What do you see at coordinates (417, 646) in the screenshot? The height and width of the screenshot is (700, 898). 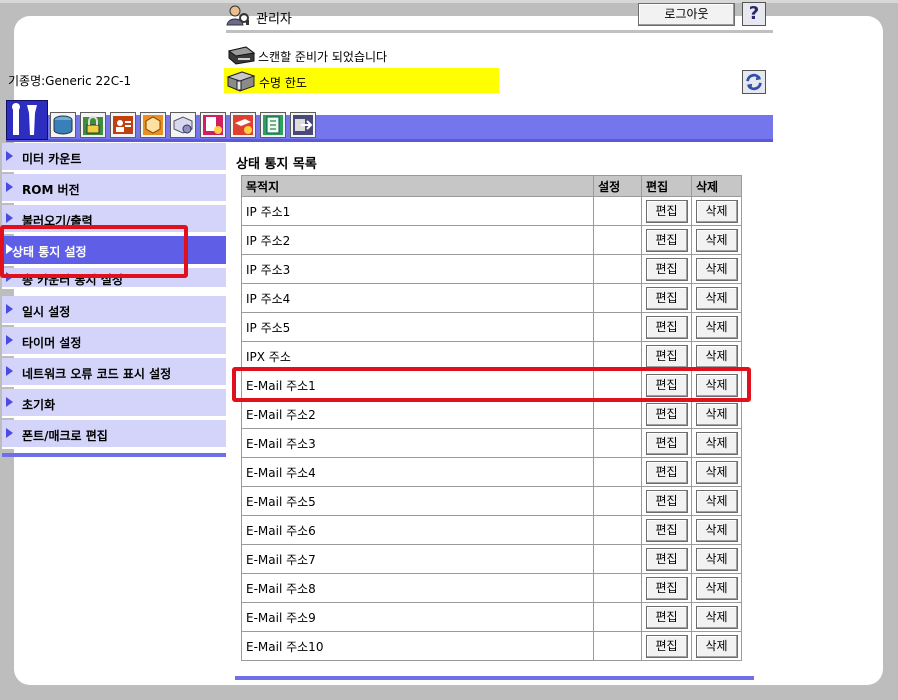 I see `destination-cell: E-Mail 주소10` at bounding box center [417, 646].